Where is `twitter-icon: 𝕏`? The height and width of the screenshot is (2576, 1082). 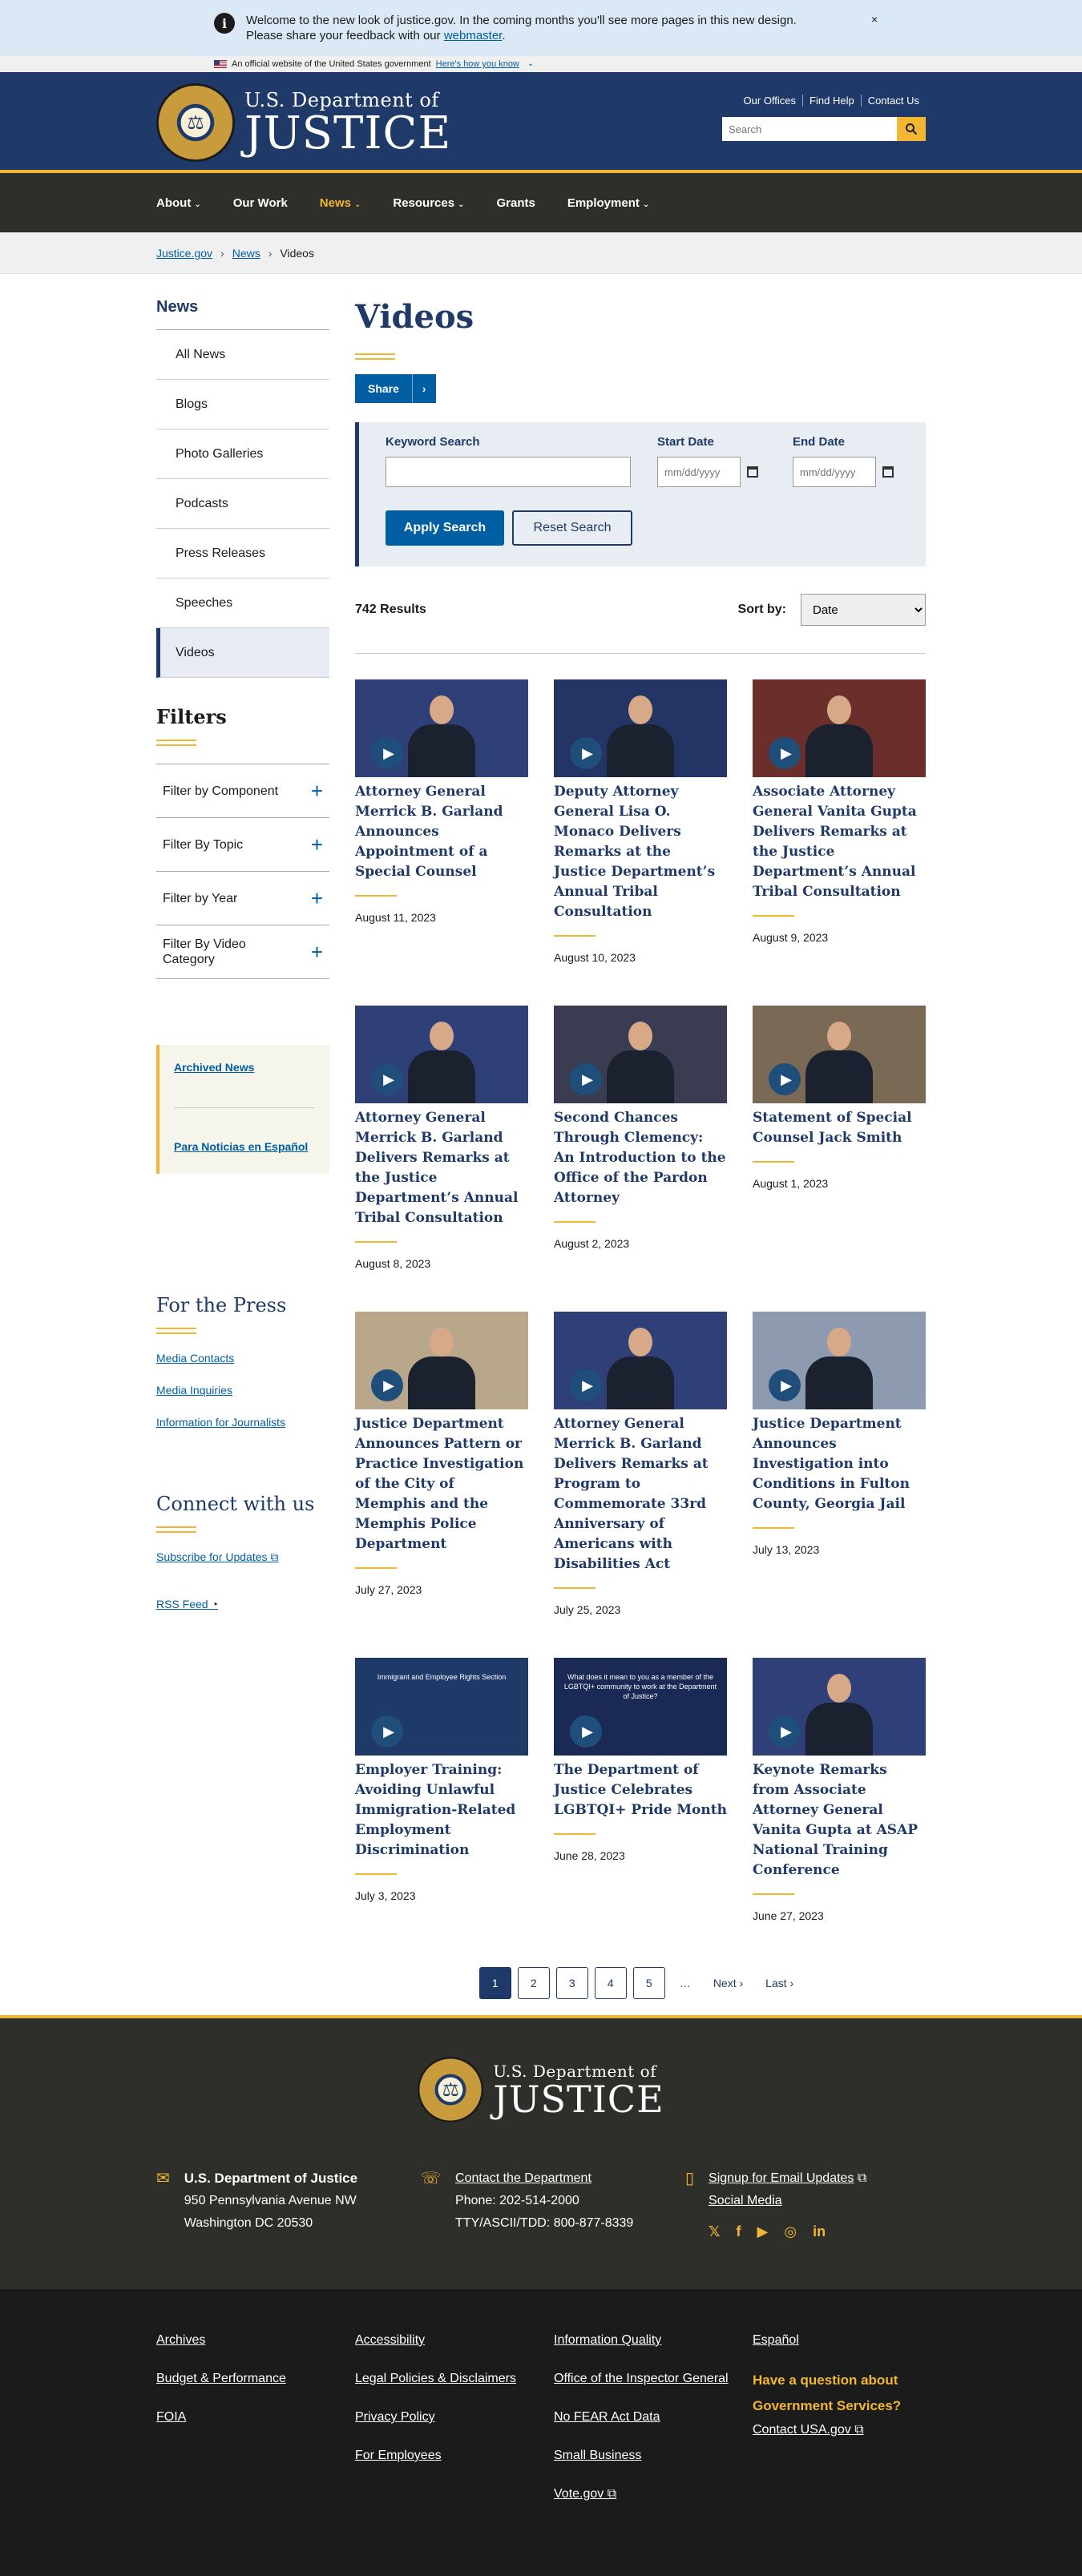 twitter-icon: 𝕏 is located at coordinates (715, 2231).